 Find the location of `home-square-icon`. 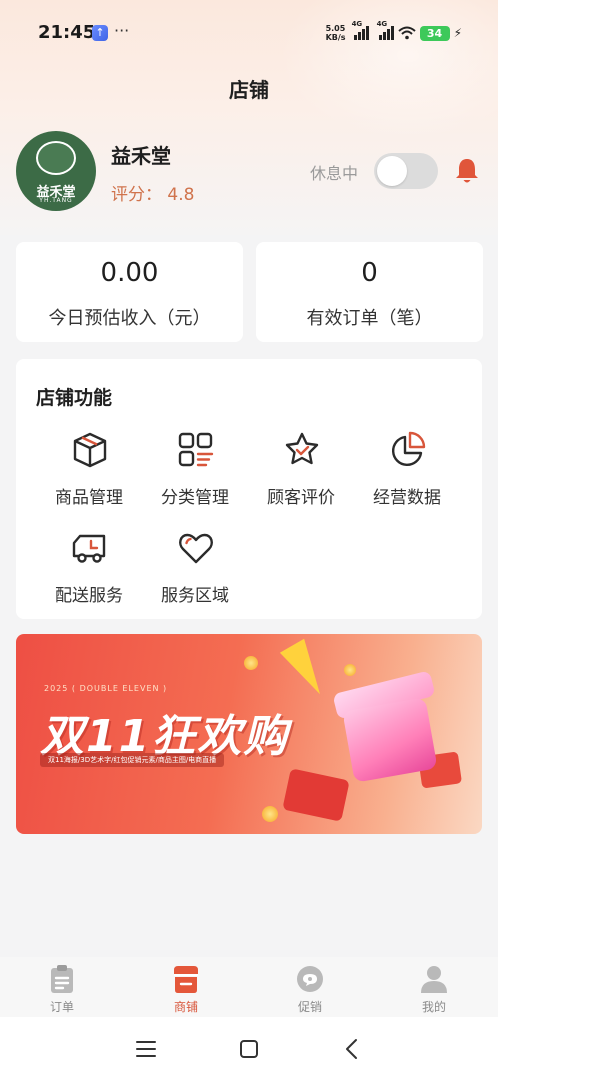

home-square-icon is located at coordinates (249, 1049).